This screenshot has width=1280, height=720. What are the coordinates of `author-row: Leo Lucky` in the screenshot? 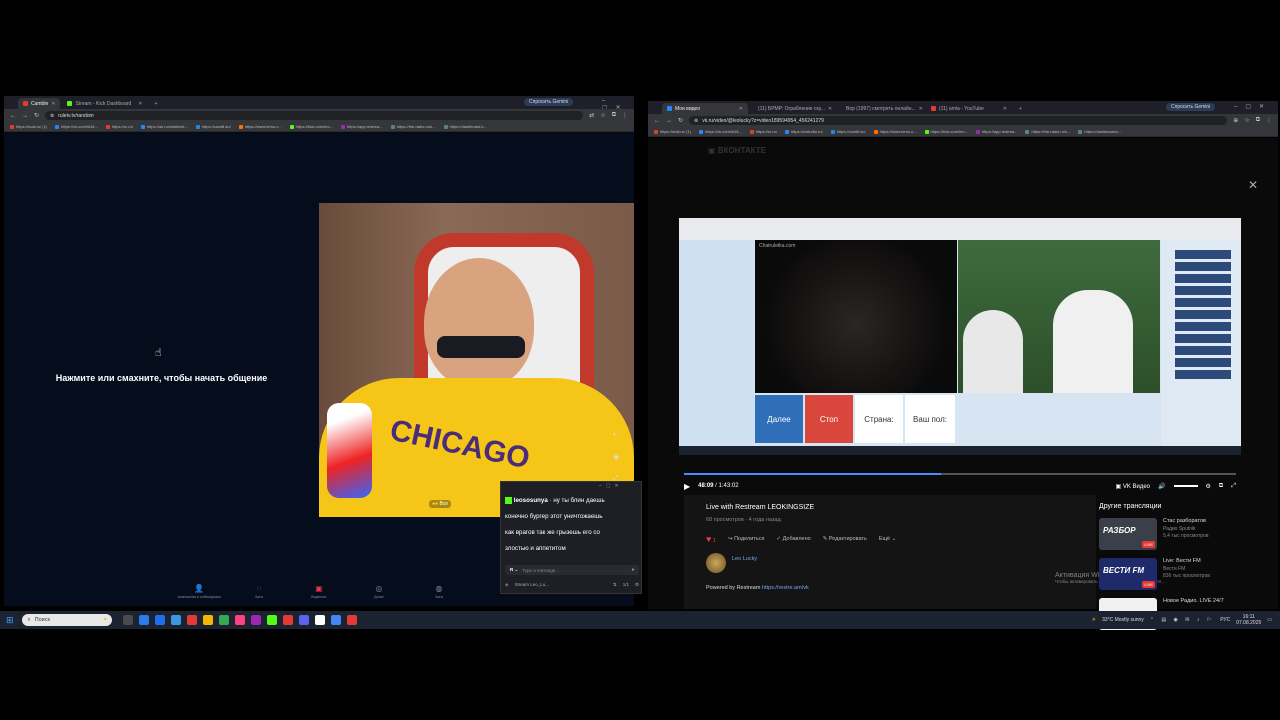 It's located at (731, 563).